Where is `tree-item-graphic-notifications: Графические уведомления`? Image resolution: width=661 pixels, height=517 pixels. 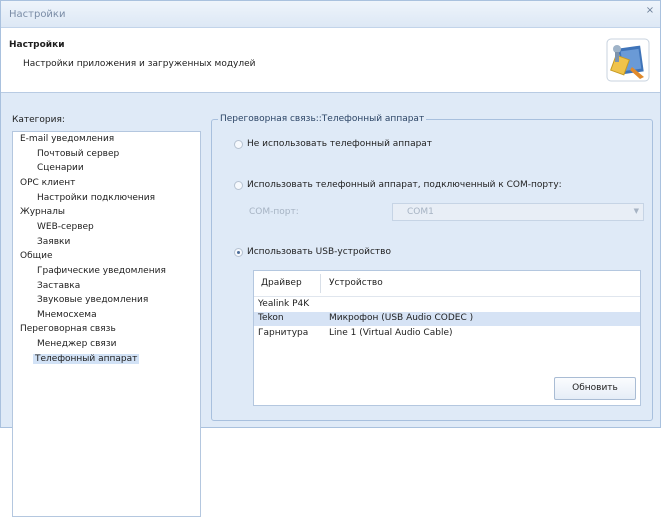 tree-item-graphic-notifications: Графические уведомления is located at coordinates (101, 271).